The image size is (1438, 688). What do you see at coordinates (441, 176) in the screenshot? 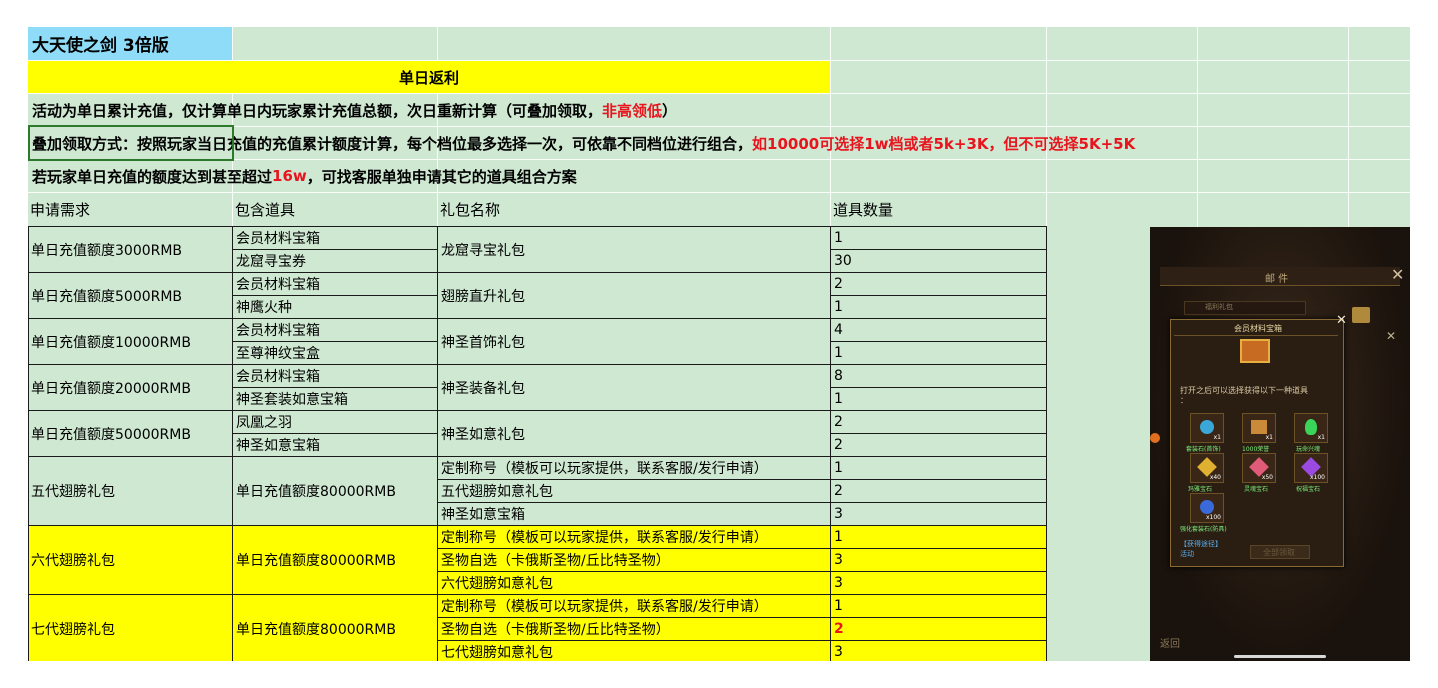
I see `rule-3-end: ，可找客服单独申请其它的道具组合方案` at bounding box center [441, 176].